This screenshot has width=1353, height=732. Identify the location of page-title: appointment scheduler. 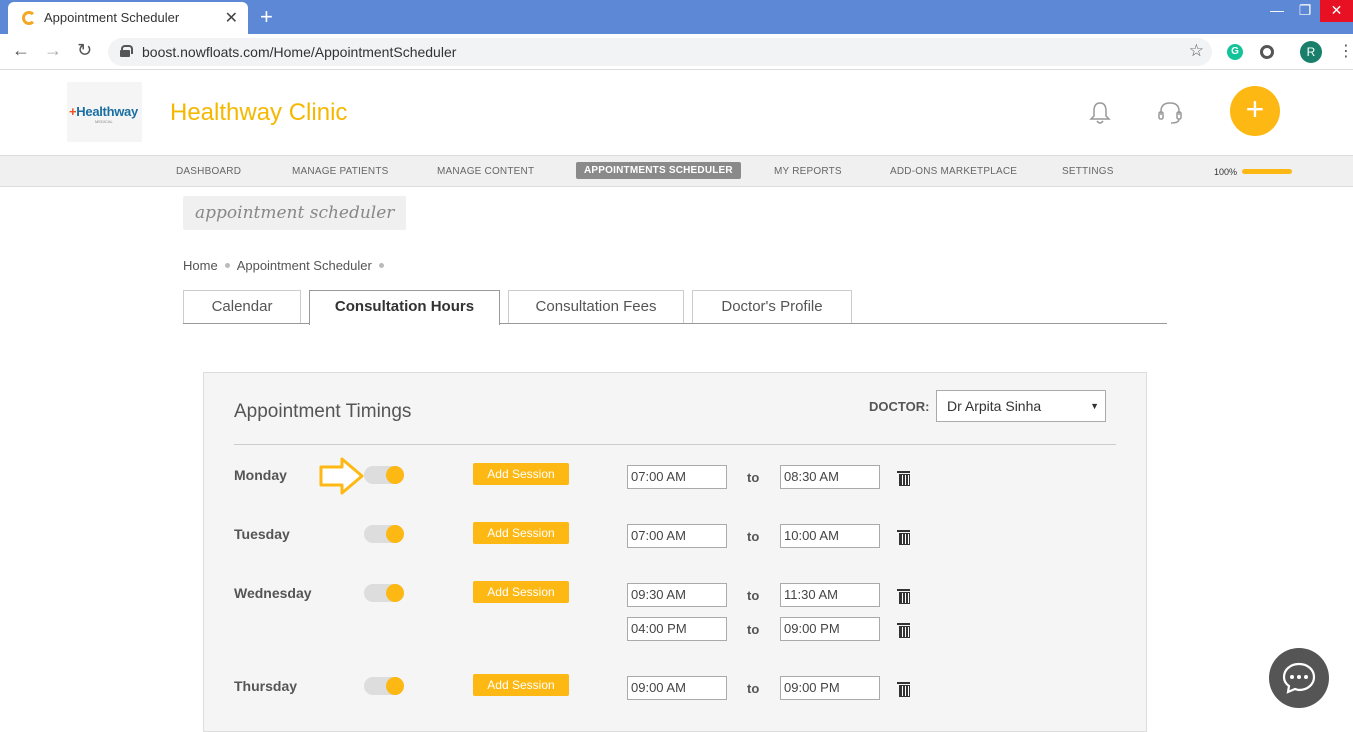
(295, 213).